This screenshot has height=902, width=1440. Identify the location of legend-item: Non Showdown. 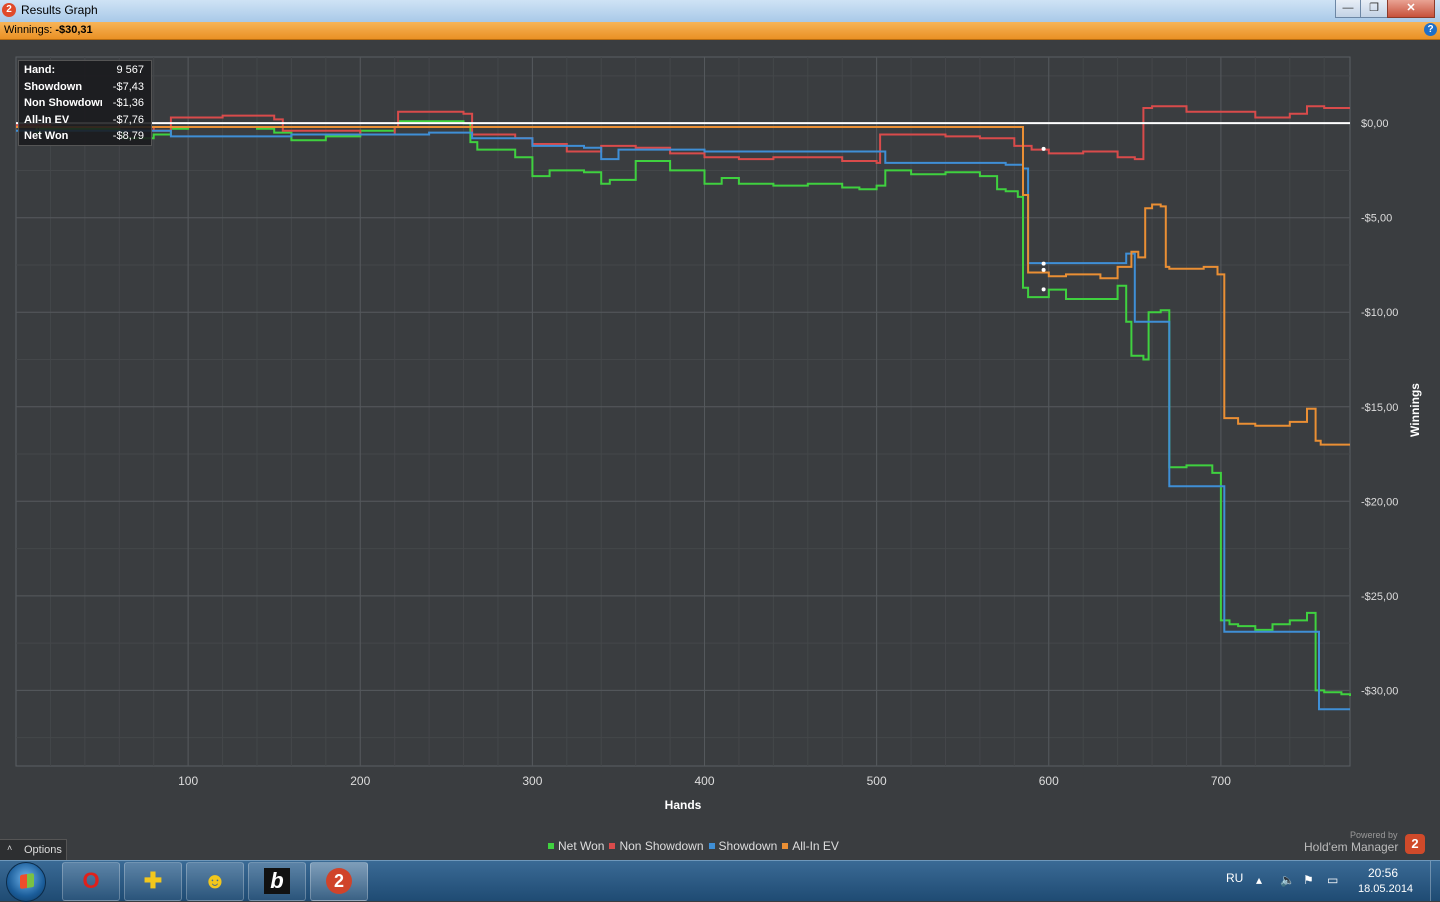
(656, 846).